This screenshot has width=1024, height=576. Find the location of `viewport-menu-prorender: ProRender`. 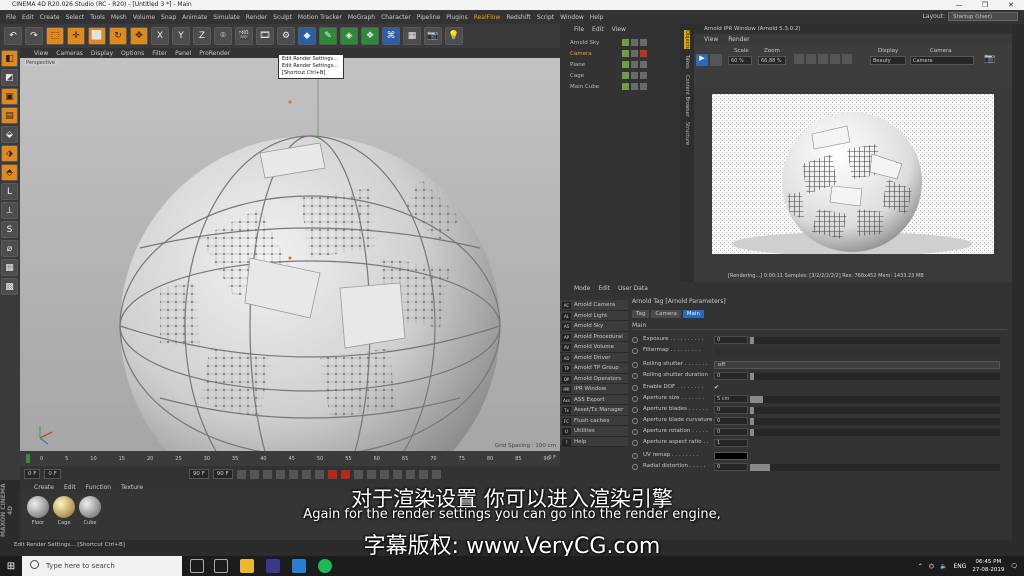

viewport-menu-prorender: ProRender is located at coordinates (214, 53).